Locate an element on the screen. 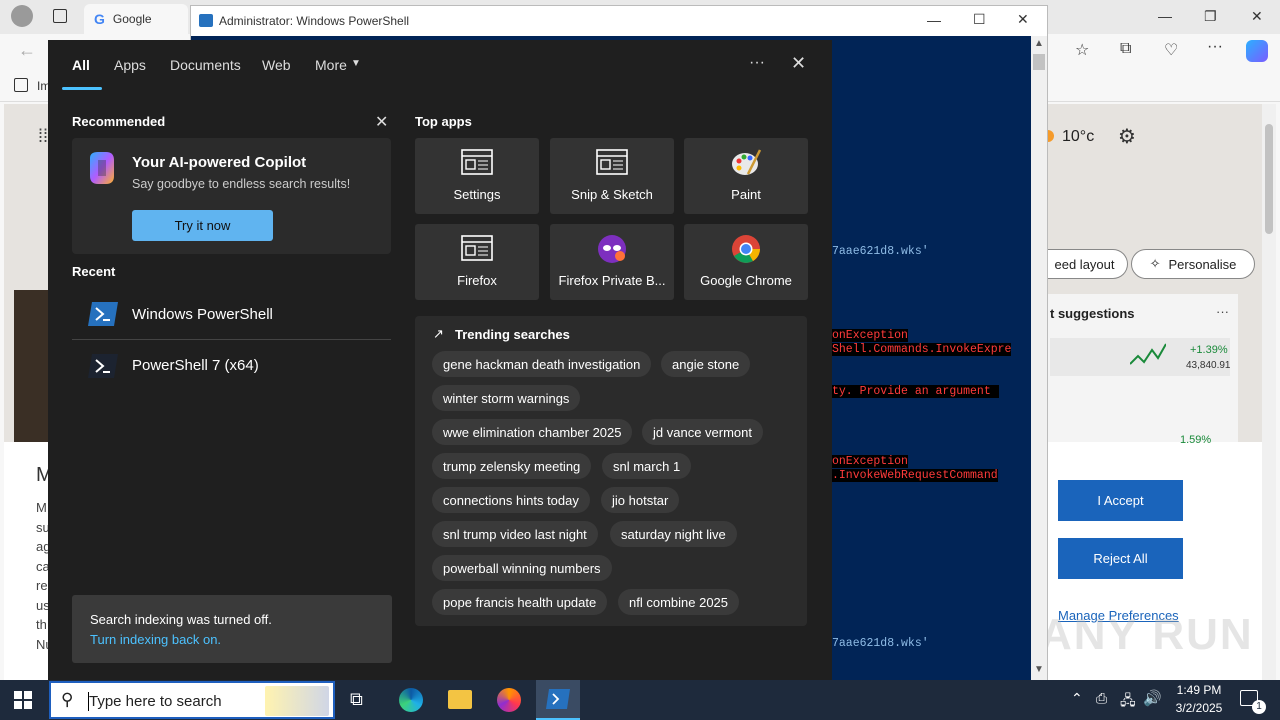 This screenshot has width=1280, height=720. import-icon is located at coordinates (21, 85).